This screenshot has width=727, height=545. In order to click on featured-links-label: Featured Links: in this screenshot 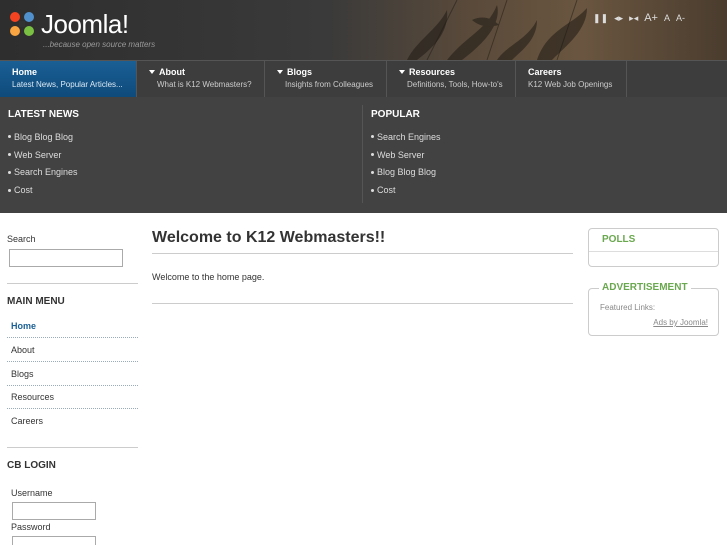, I will do `click(628, 307)`.